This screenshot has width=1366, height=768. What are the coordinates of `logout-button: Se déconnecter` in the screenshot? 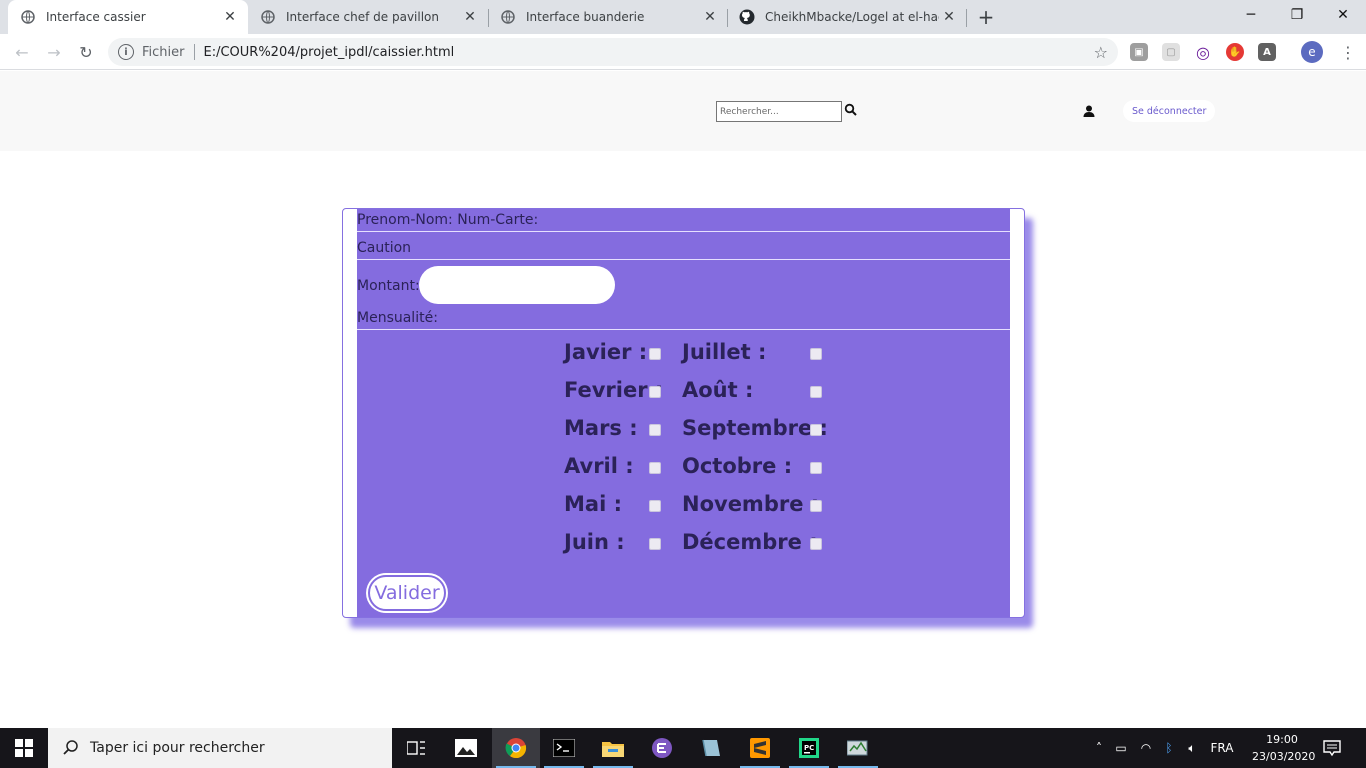 It's located at (1169, 111).